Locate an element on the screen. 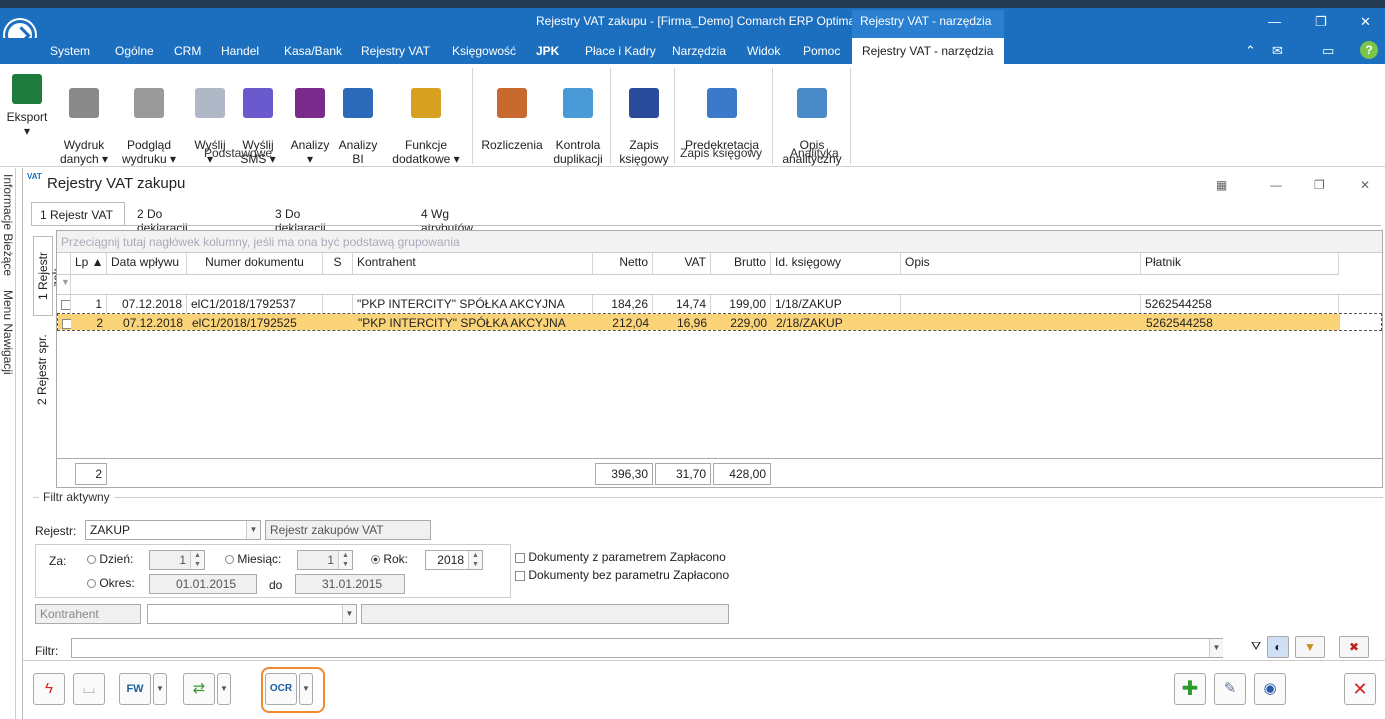 The height and width of the screenshot is (719, 1385). col-data-wplywu: Data wpływu is located at coordinates (147, 264).